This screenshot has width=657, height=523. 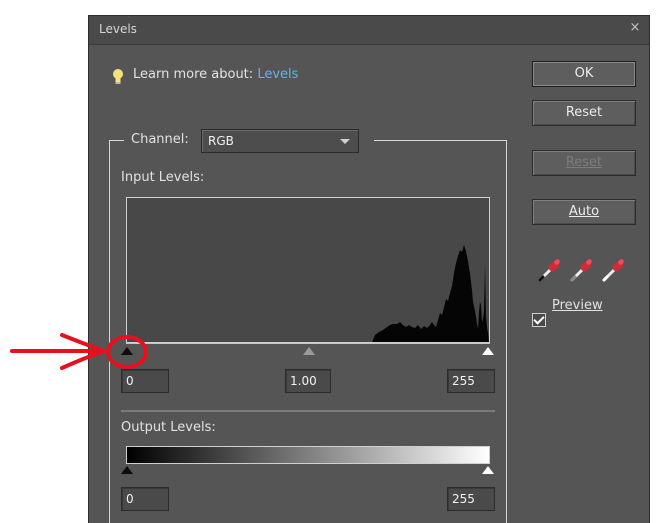 What do you see at coordinates (163, 177) in the screenshot?
I see `input-levels-label: Input Levels:` at bounding box center [163, 177].